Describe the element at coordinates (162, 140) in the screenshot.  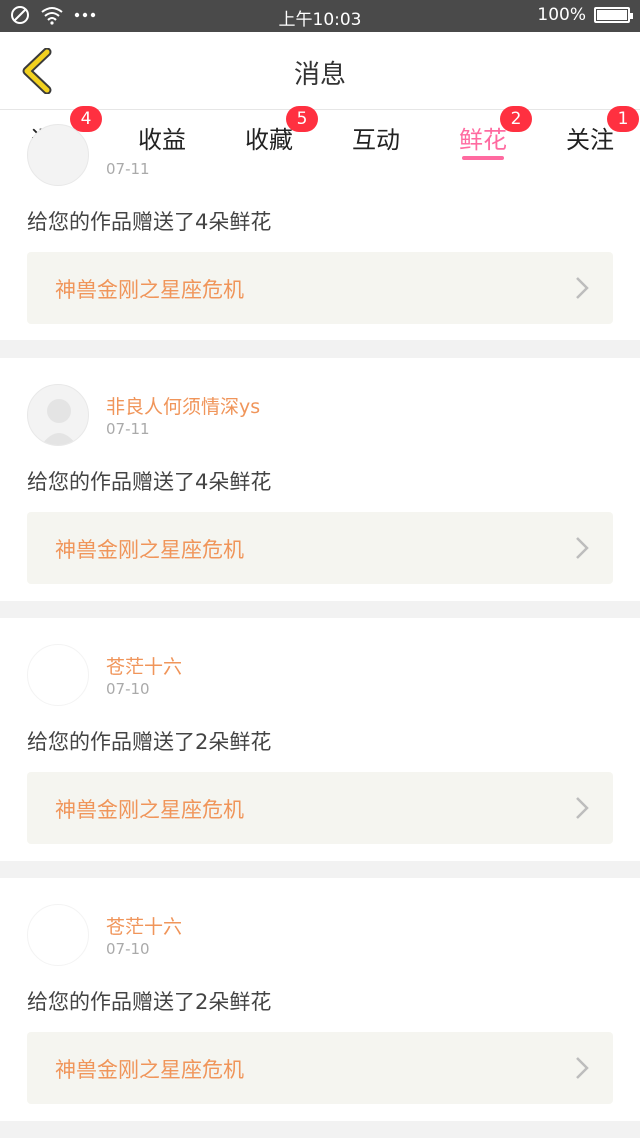
I see `tab-label: 收益` at that location.